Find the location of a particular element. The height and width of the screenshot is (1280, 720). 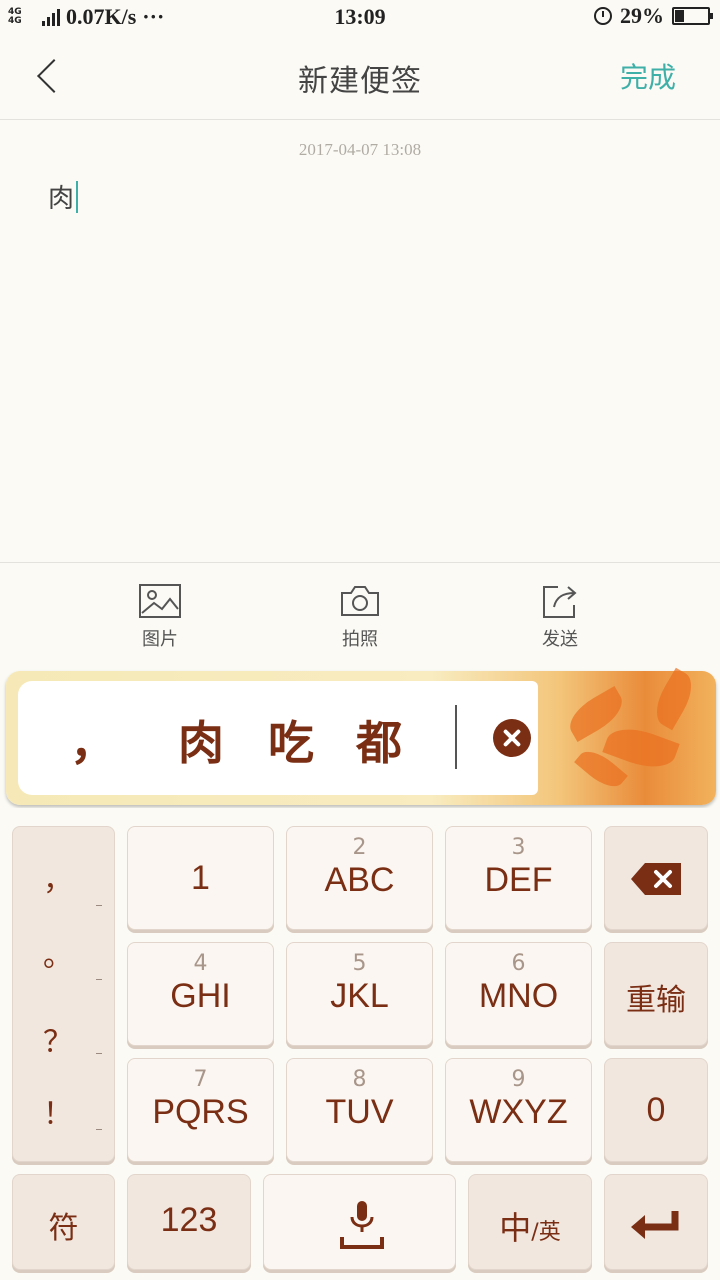

key-5: 5 JKL is located at coordinates (359, 994).